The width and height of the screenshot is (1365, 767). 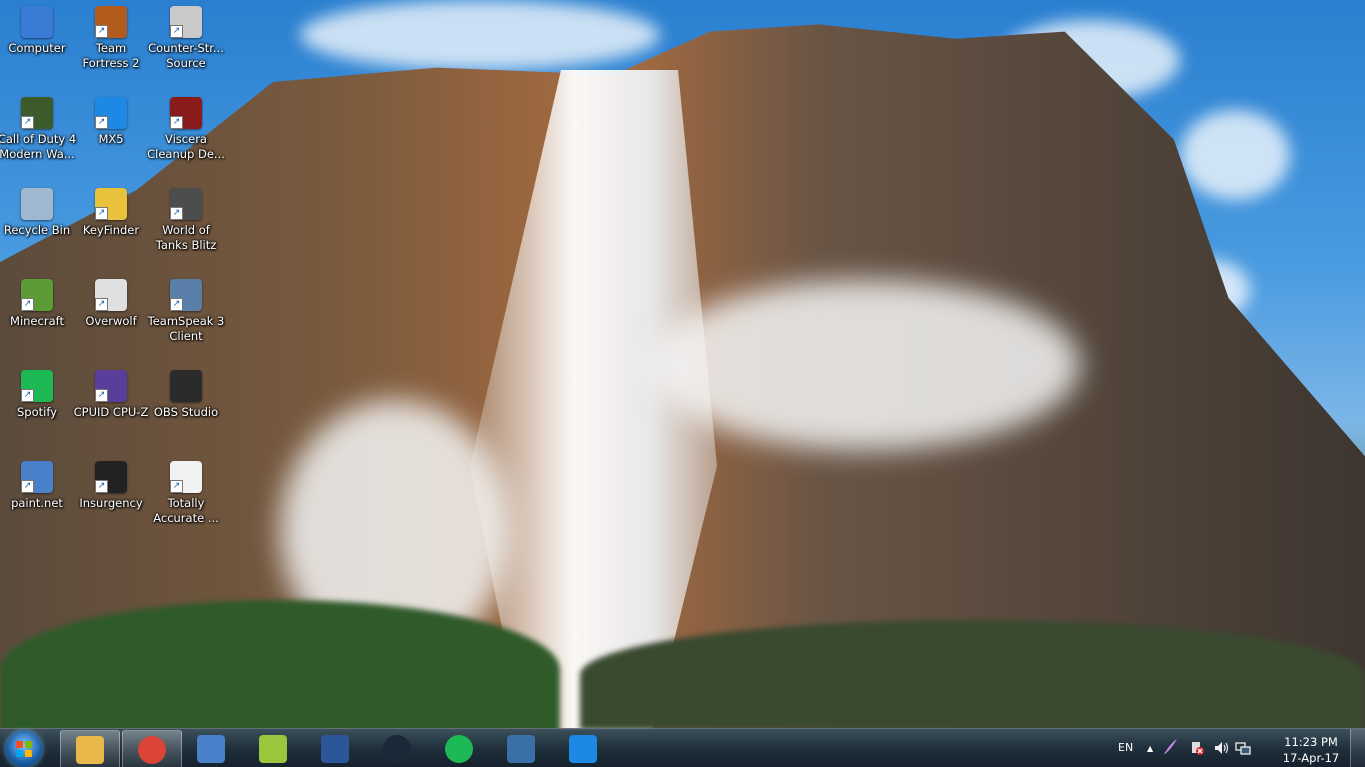 What do you see at coordinates (186, 40) in the screenshot?
I see `desktop-icon-counter-strike: ↗ Counter-Str... Source` at bounding box center [186, 40].